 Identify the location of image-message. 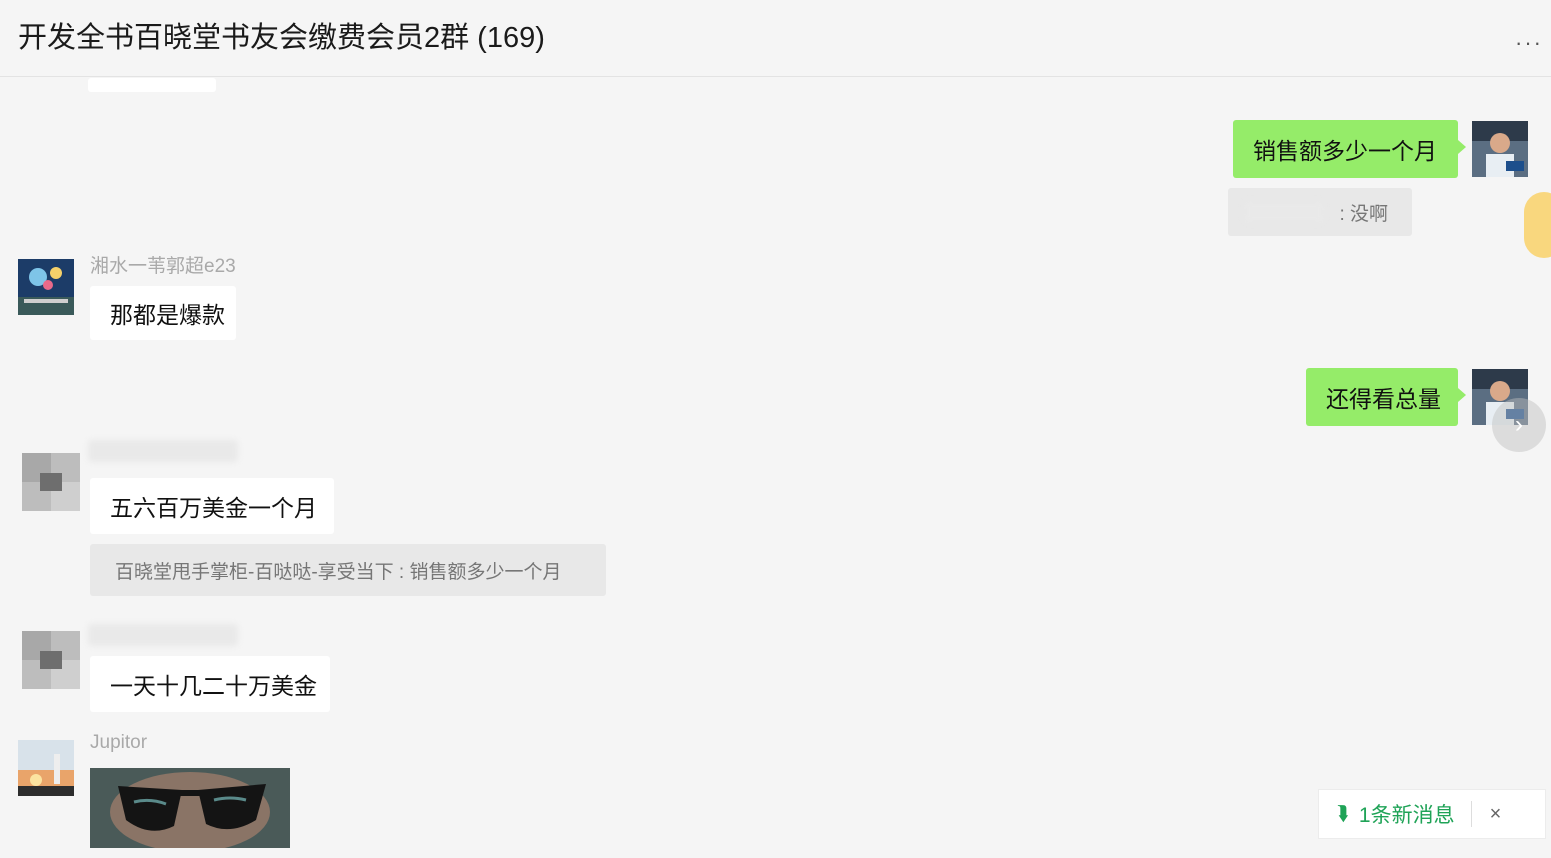
(190, 808).